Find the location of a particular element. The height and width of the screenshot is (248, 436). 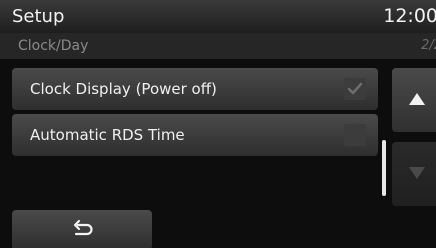

scrollbar is located at coordinates (384, 132).